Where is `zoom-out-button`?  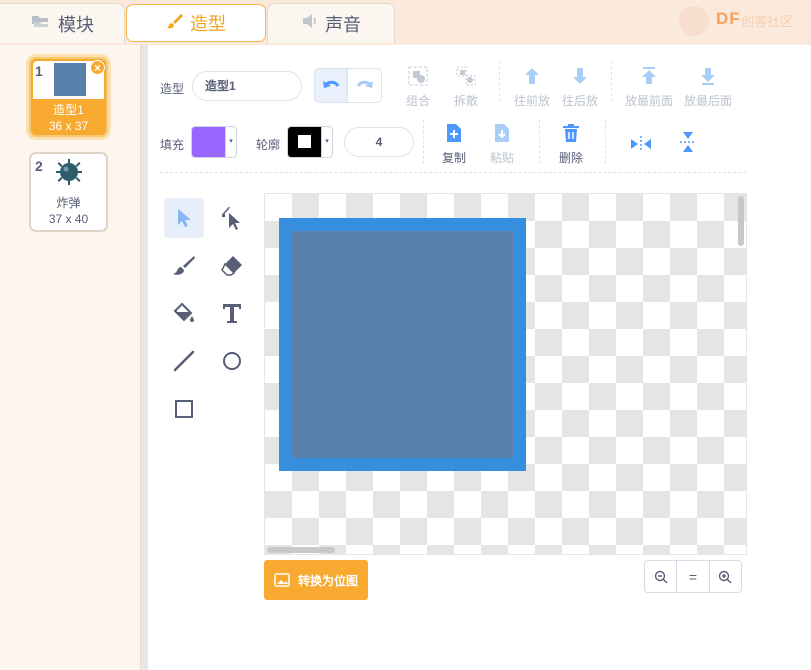
zoom-out-button is located at coordinates (661, 576).